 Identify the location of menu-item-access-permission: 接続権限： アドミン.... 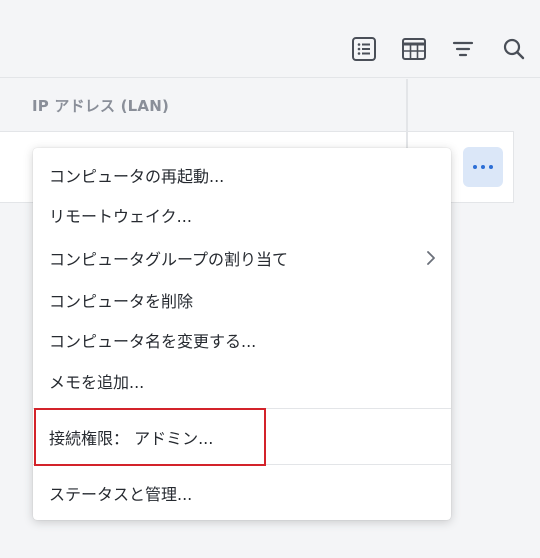
(242, 437).